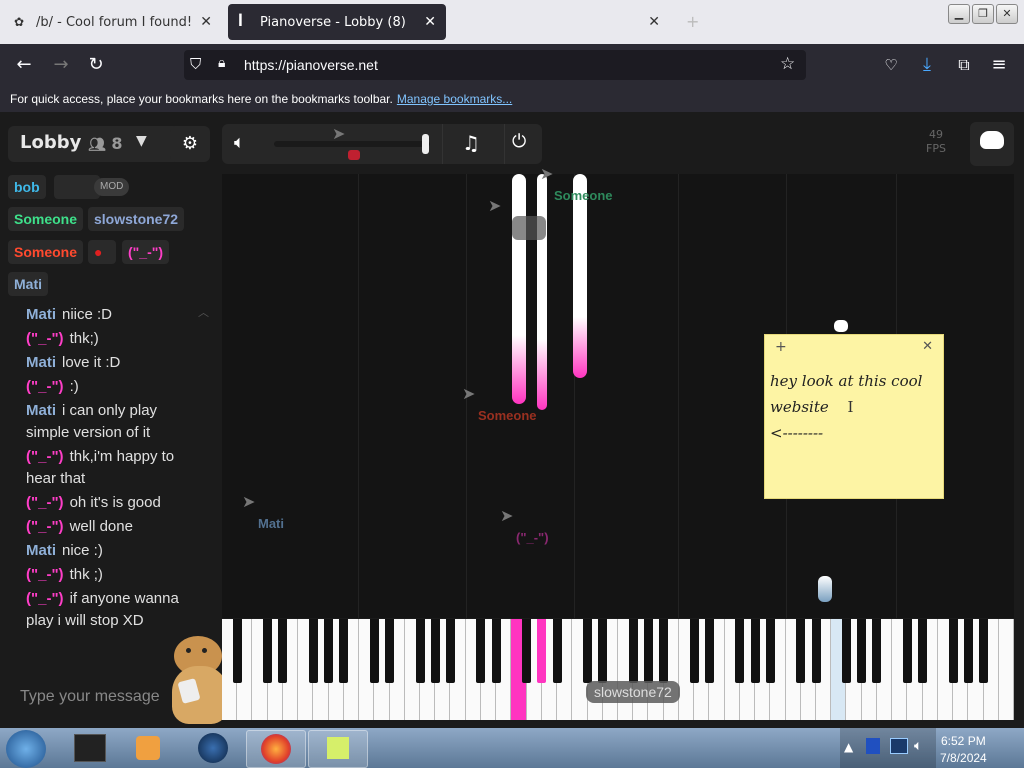  I want to click on plug-icon: ⏻, so click(519, 141).